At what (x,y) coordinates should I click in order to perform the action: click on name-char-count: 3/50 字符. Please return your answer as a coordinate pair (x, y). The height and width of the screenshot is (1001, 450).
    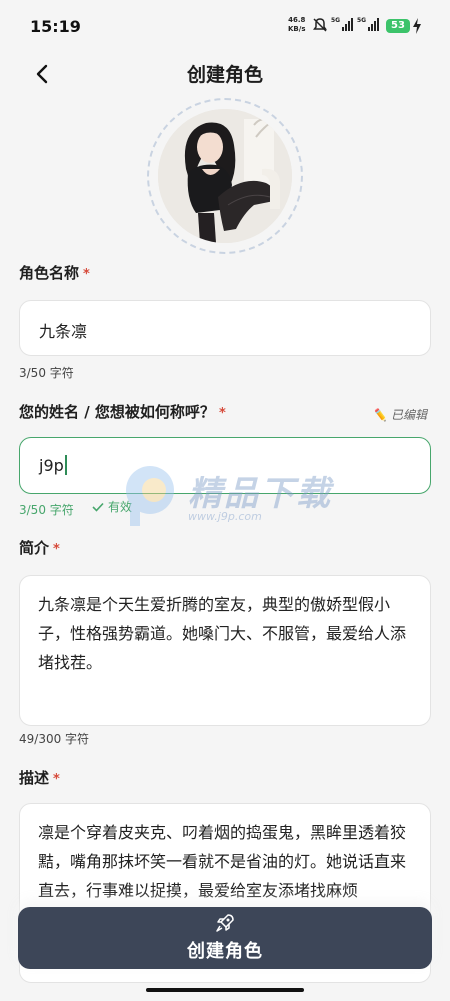
    Looking at the image, I should click on (46, 373).